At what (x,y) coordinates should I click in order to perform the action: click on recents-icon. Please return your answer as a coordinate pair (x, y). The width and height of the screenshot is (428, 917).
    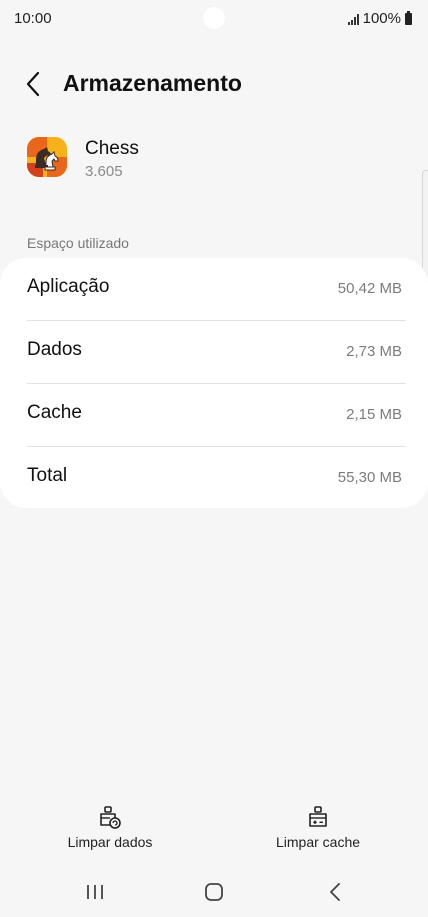
    Looking at the image, I should click on (95, 892).